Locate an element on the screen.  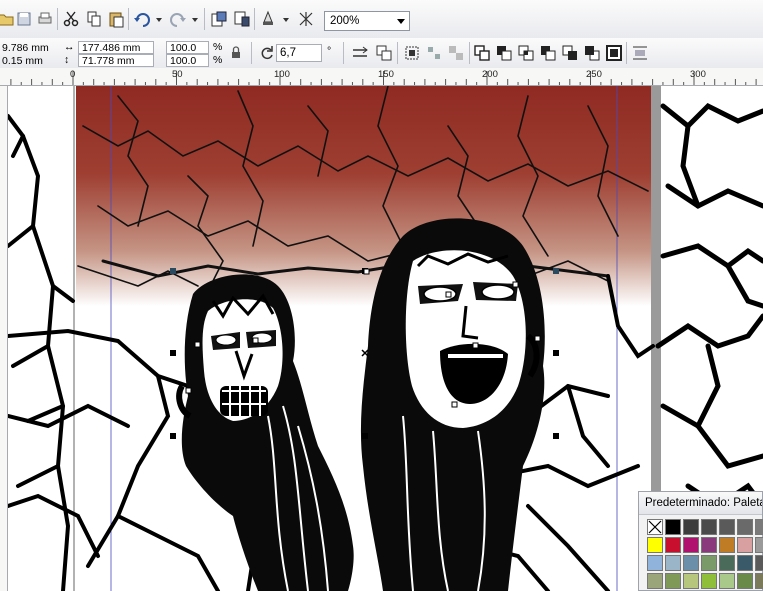
zoom-level-select: 200% is located at coordinates (367, 21).